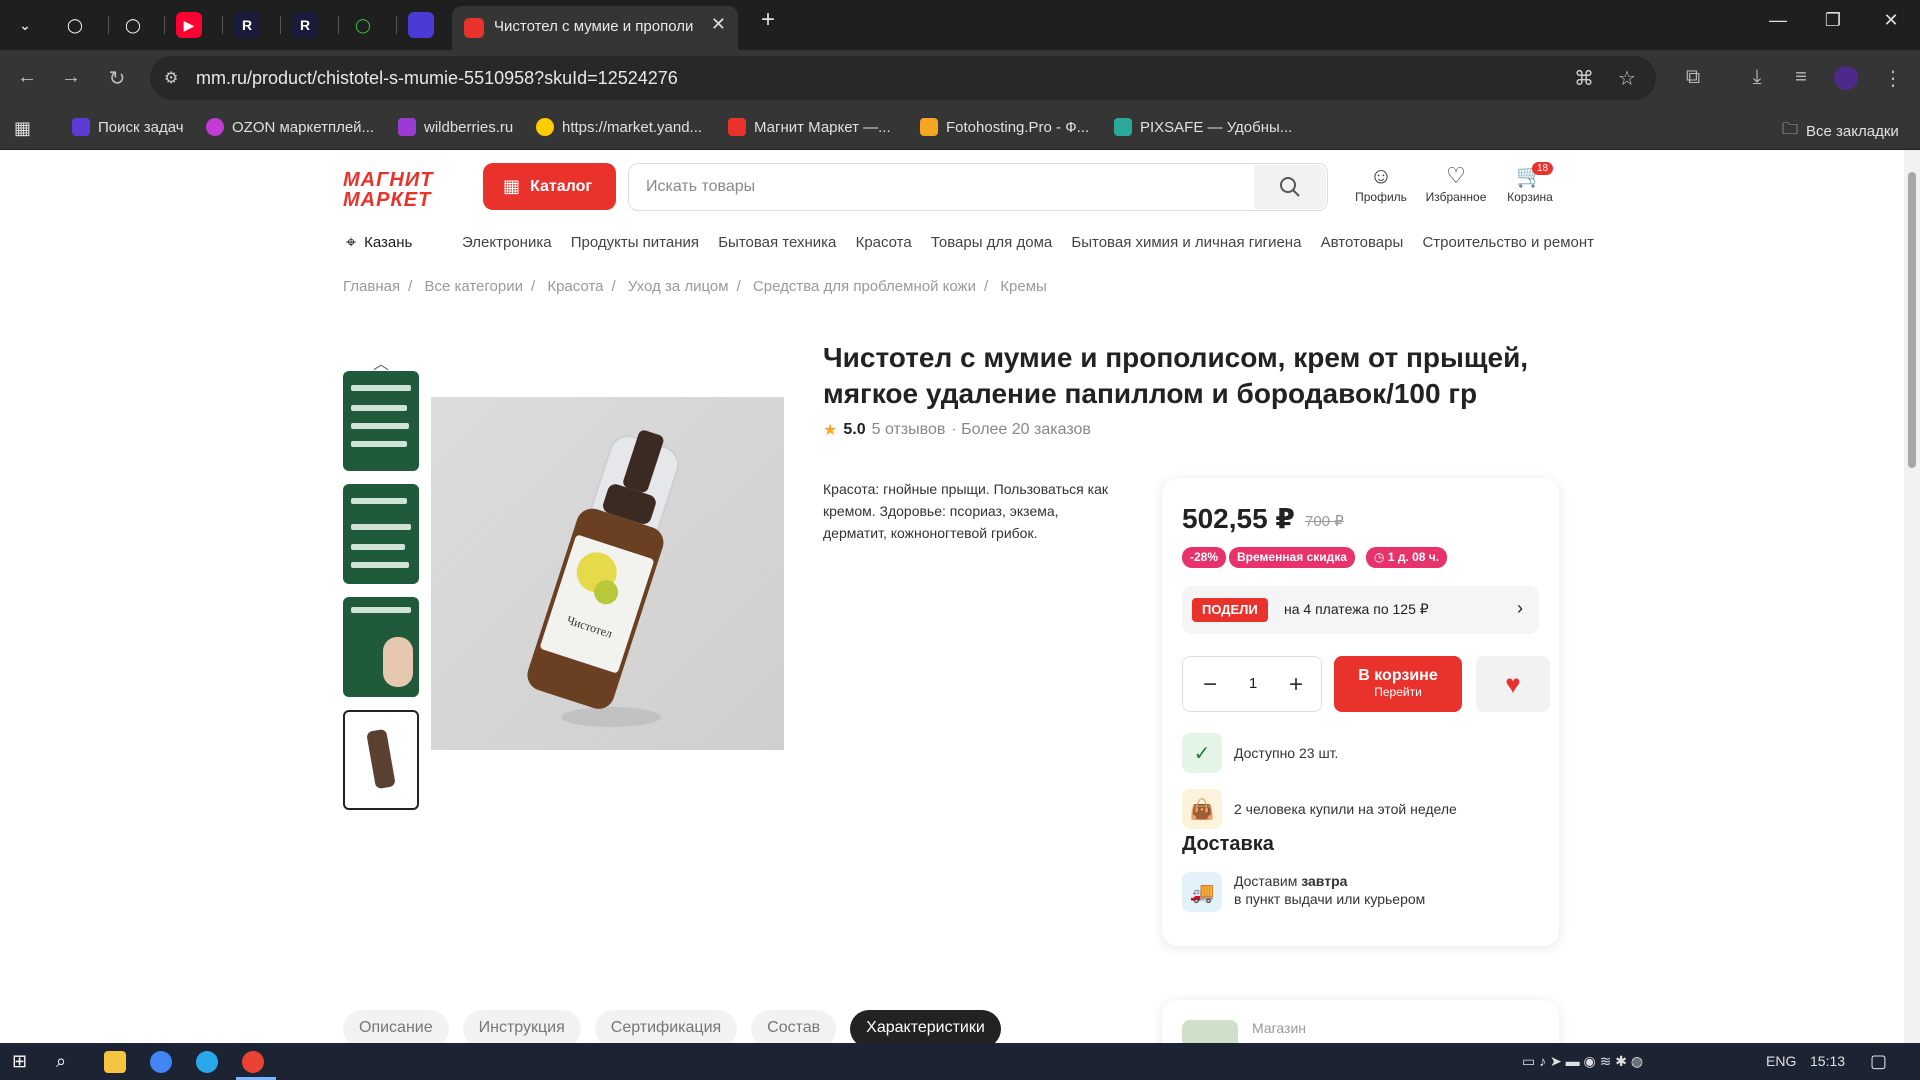 The height and width of the screenshot is (1080, 1920). Describe the element at coordinates (1878, 1061) in the screenshot. I see `notifications-icon: ▢` at that location.